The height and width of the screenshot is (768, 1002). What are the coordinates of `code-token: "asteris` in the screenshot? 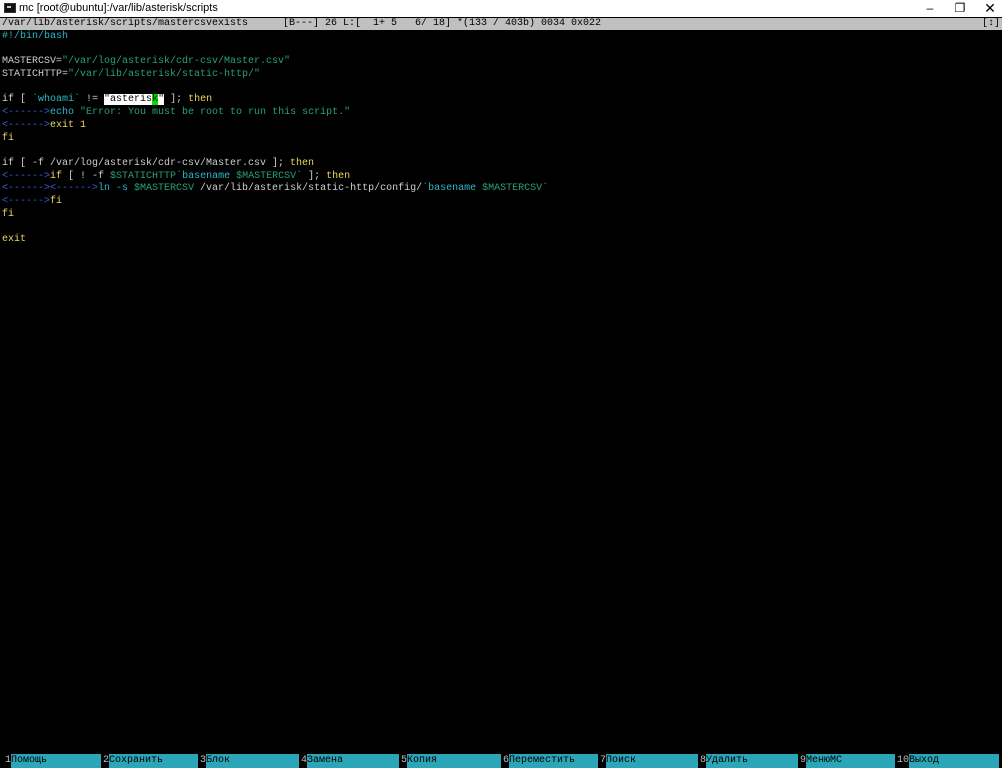 It's located at (128, 100).